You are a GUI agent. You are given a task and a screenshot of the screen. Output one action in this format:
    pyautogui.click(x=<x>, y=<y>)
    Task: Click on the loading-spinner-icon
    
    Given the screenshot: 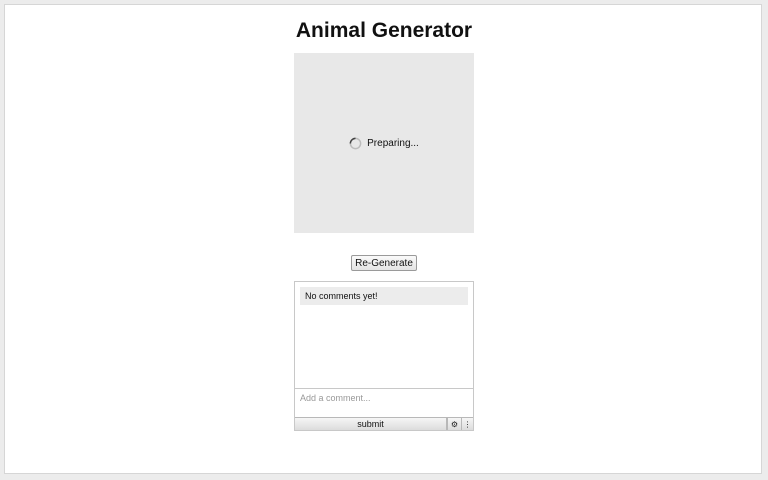 What is the action you would take?
    pyautogui.click(x=355, y=143)
    